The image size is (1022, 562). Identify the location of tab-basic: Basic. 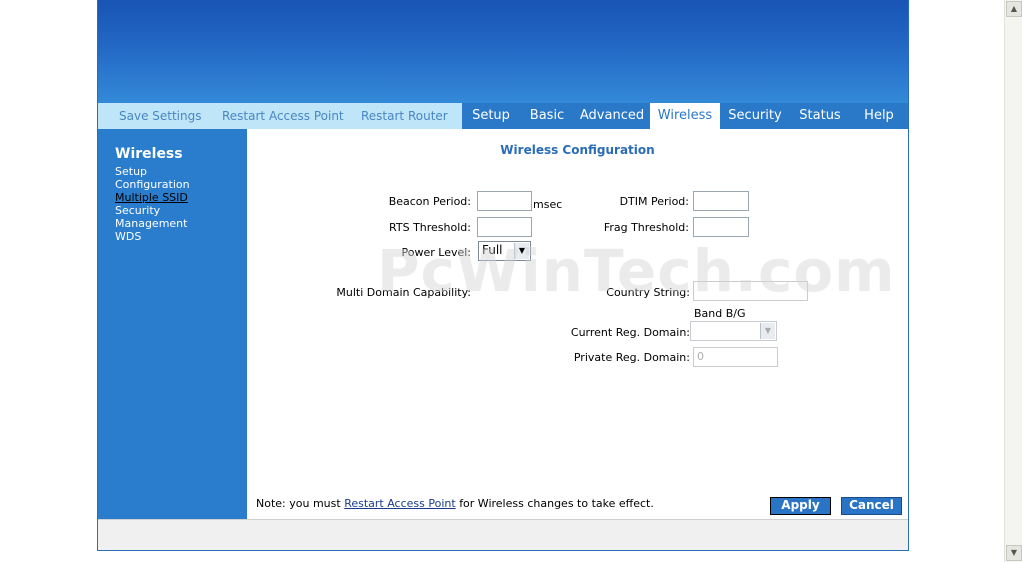
(547, 116).